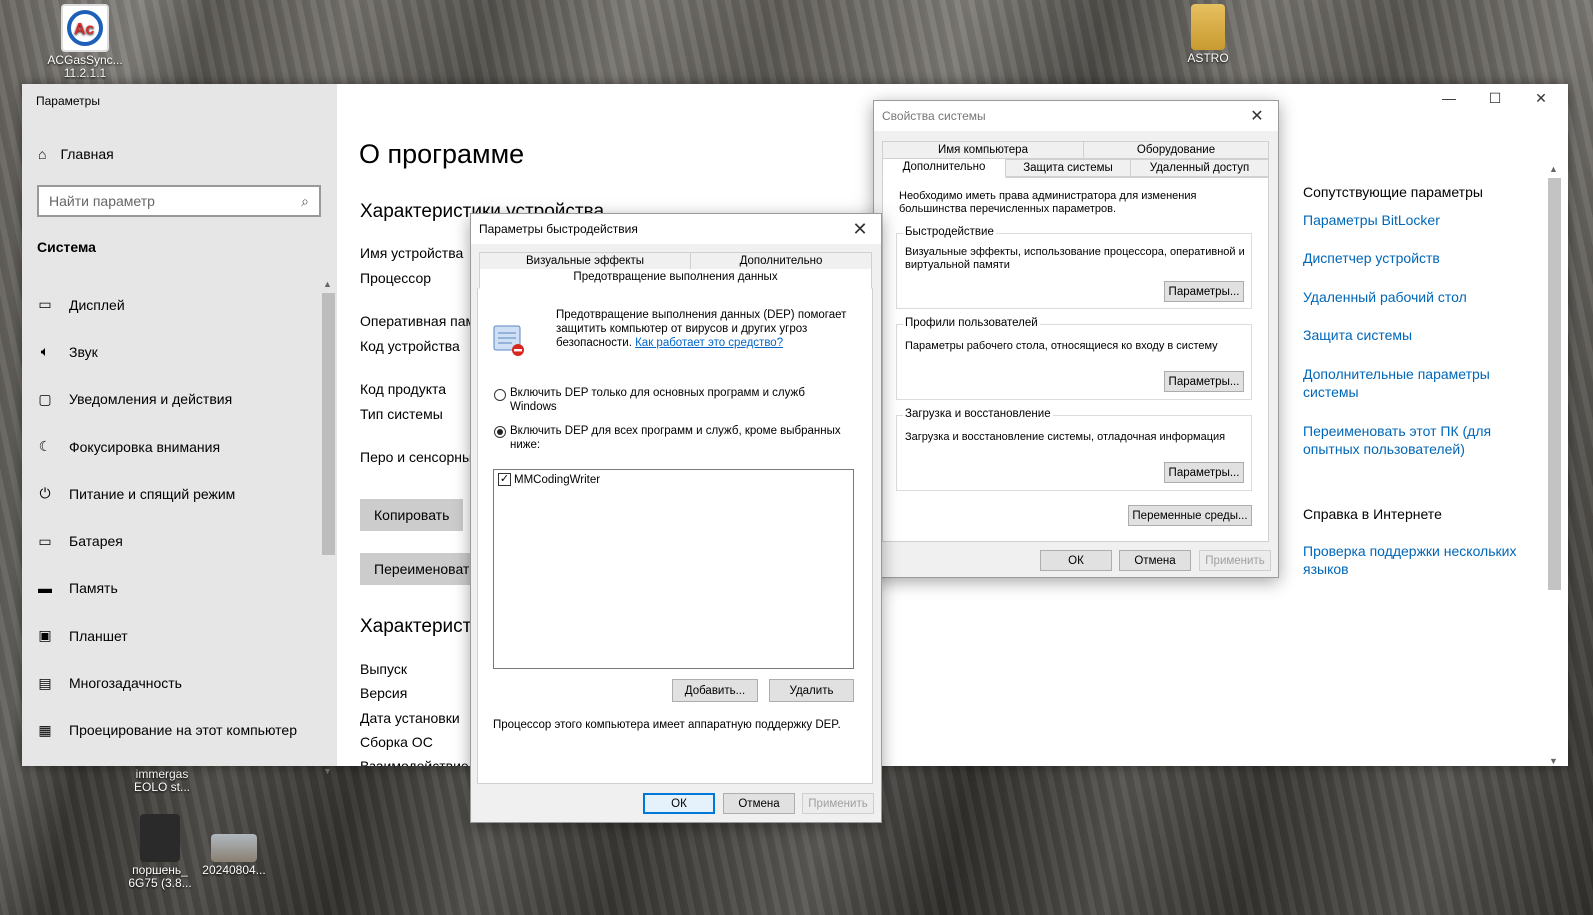  I want to click on version-label: Версия, so click(384, 693).